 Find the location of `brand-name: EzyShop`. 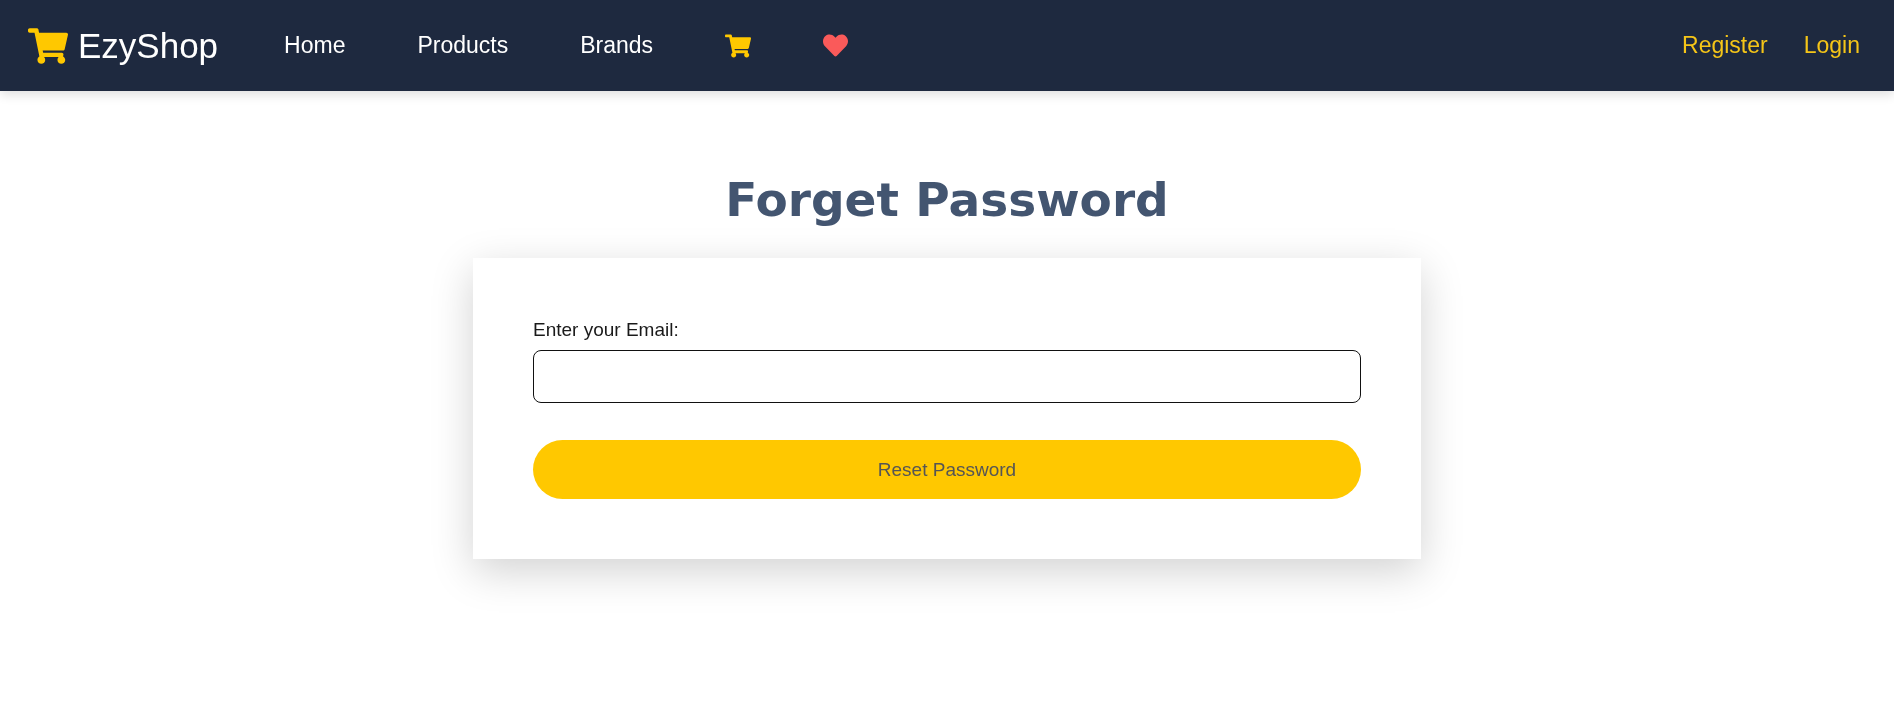

brand-name: EzyShop is located at coordinates (148, 45).